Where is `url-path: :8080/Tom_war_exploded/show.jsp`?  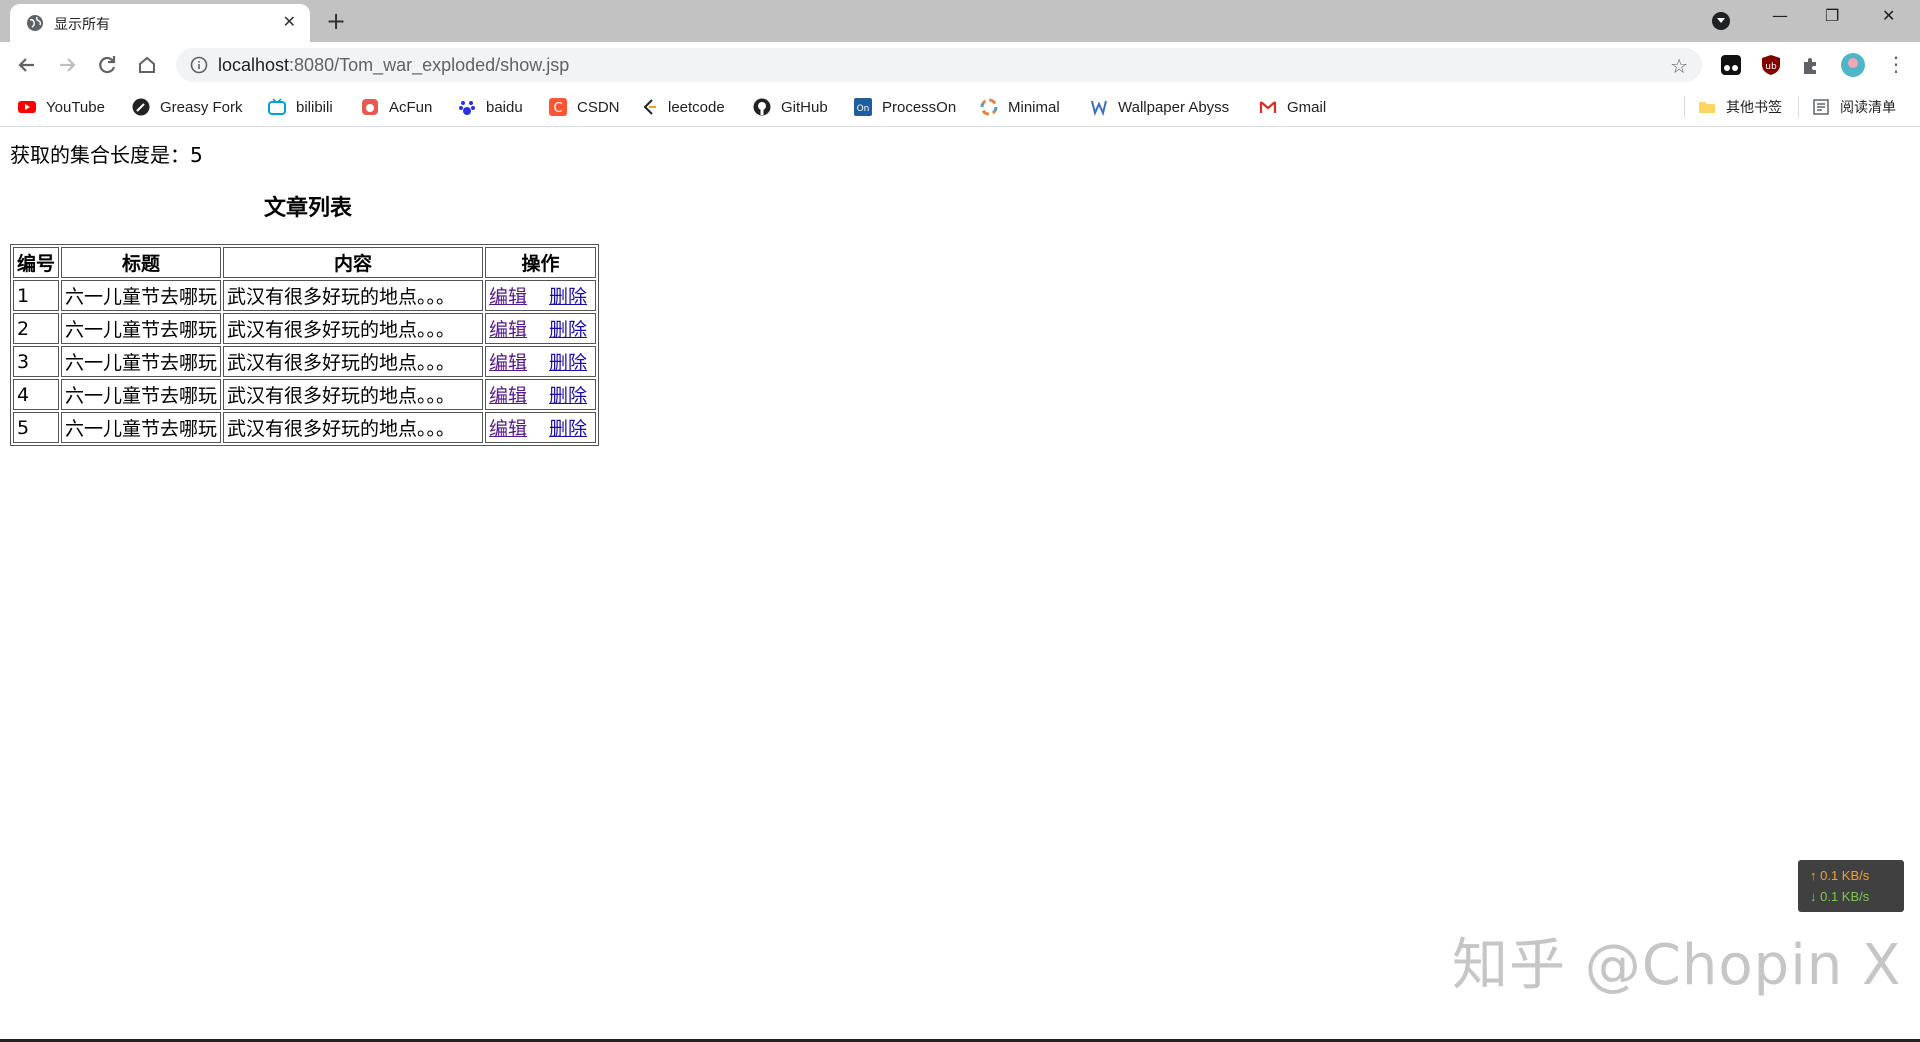
url-path: :8080/Tom_war_exploded/show.jsp is located at coordinates (429, 65).